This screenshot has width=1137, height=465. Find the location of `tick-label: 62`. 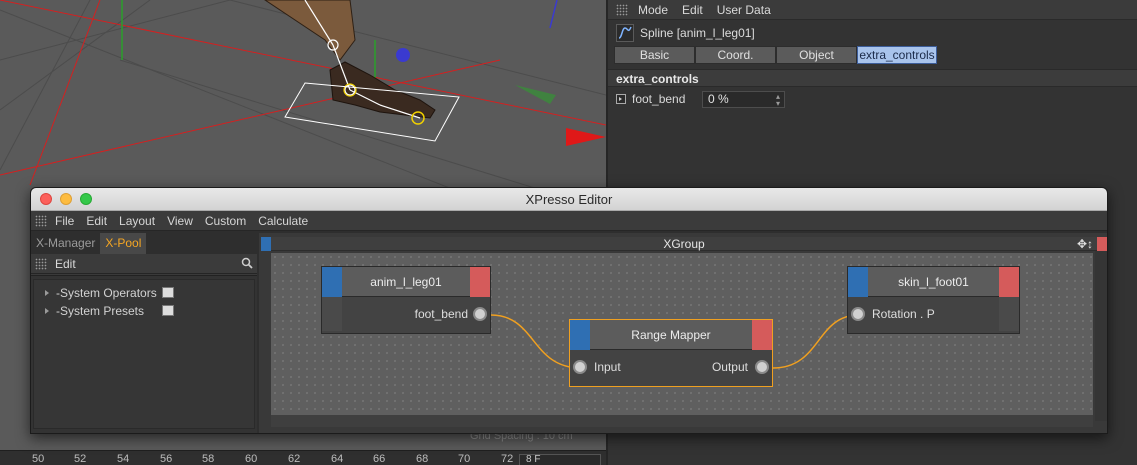

tick-label: 62 is located at coordinates (294, 459).